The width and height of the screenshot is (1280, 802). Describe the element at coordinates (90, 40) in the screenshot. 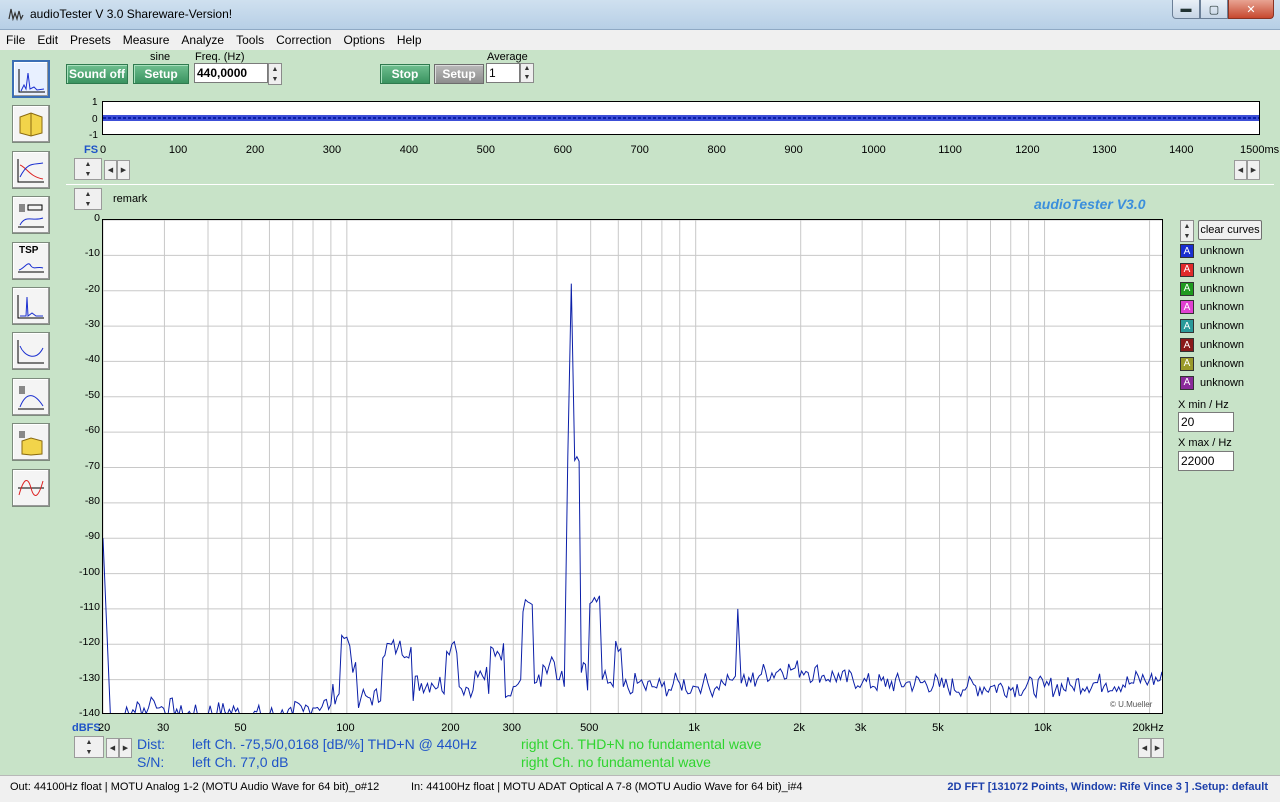

I see `menu-presets: Presets` at that location.